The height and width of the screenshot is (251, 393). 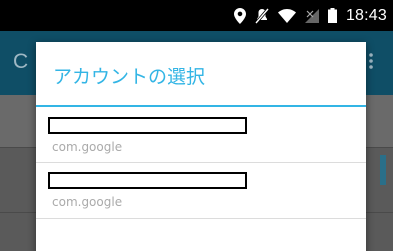 I want to click on no-signal-icon, so click(x=311, y=15).